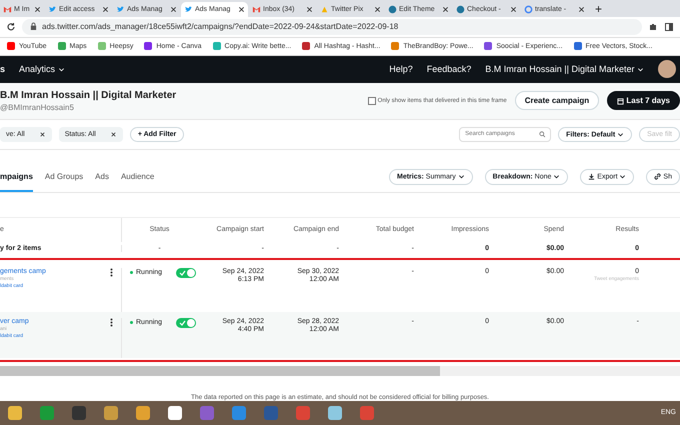 This screenshot has width=680, height=425. I want to click on google-icon, so click(528, 9).